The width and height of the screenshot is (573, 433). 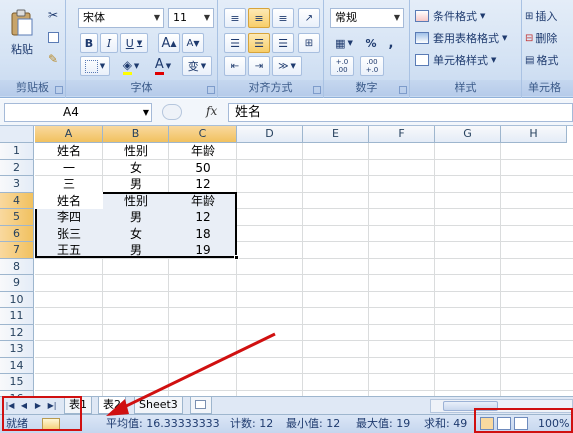 I want to click on delete-cells-button: ⊟ 删除, so click(x=548, y=38).